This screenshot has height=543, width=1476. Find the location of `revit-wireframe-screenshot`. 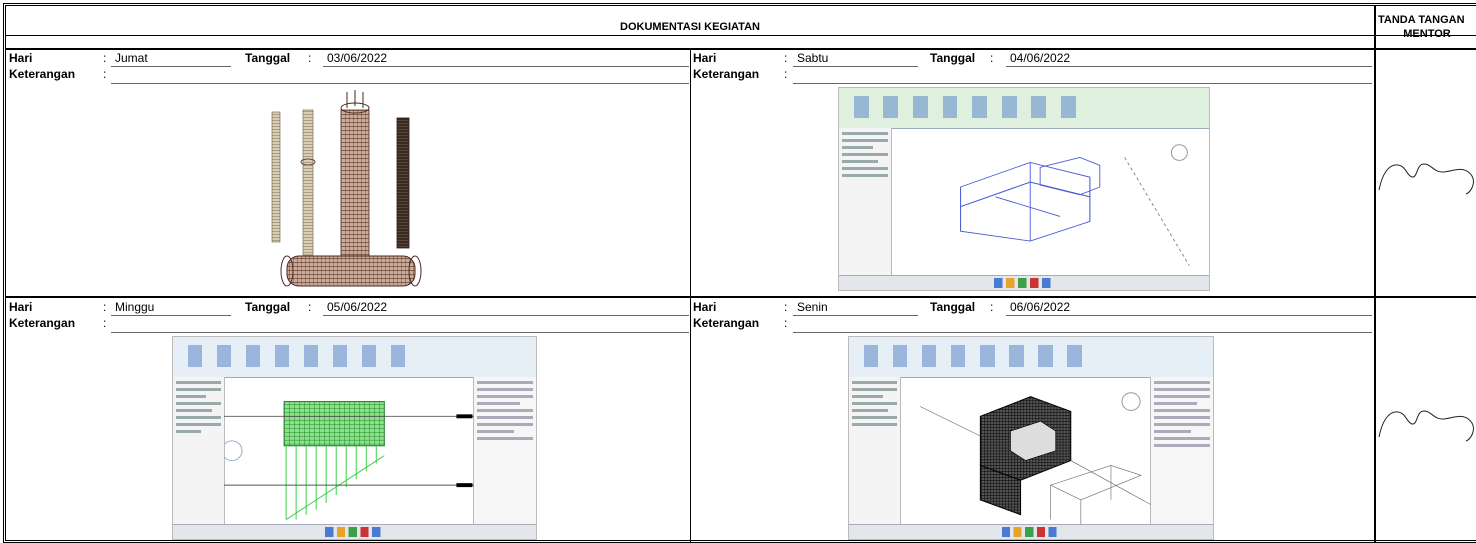

revit-wireframe-screenshot is located at coordinates (1024, 189).